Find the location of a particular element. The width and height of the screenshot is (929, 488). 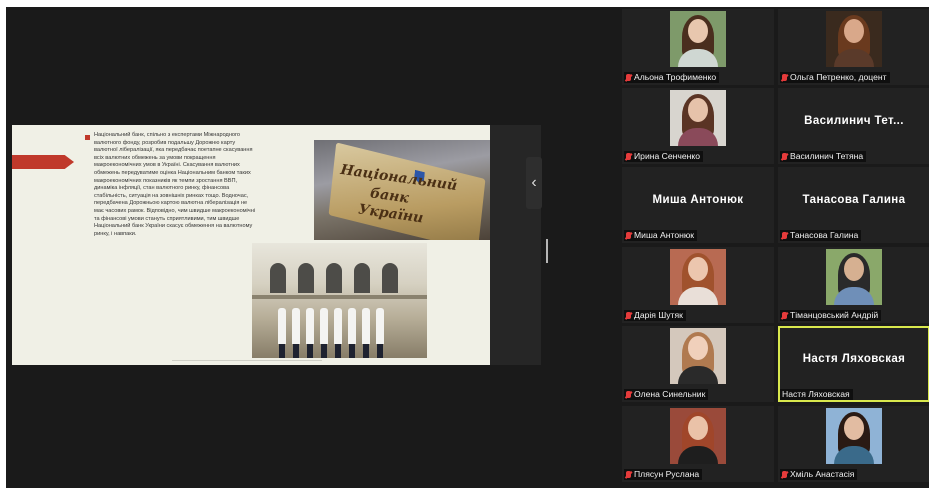

participant-name: Ирина Сенченко is located at coordinates (667, 156).